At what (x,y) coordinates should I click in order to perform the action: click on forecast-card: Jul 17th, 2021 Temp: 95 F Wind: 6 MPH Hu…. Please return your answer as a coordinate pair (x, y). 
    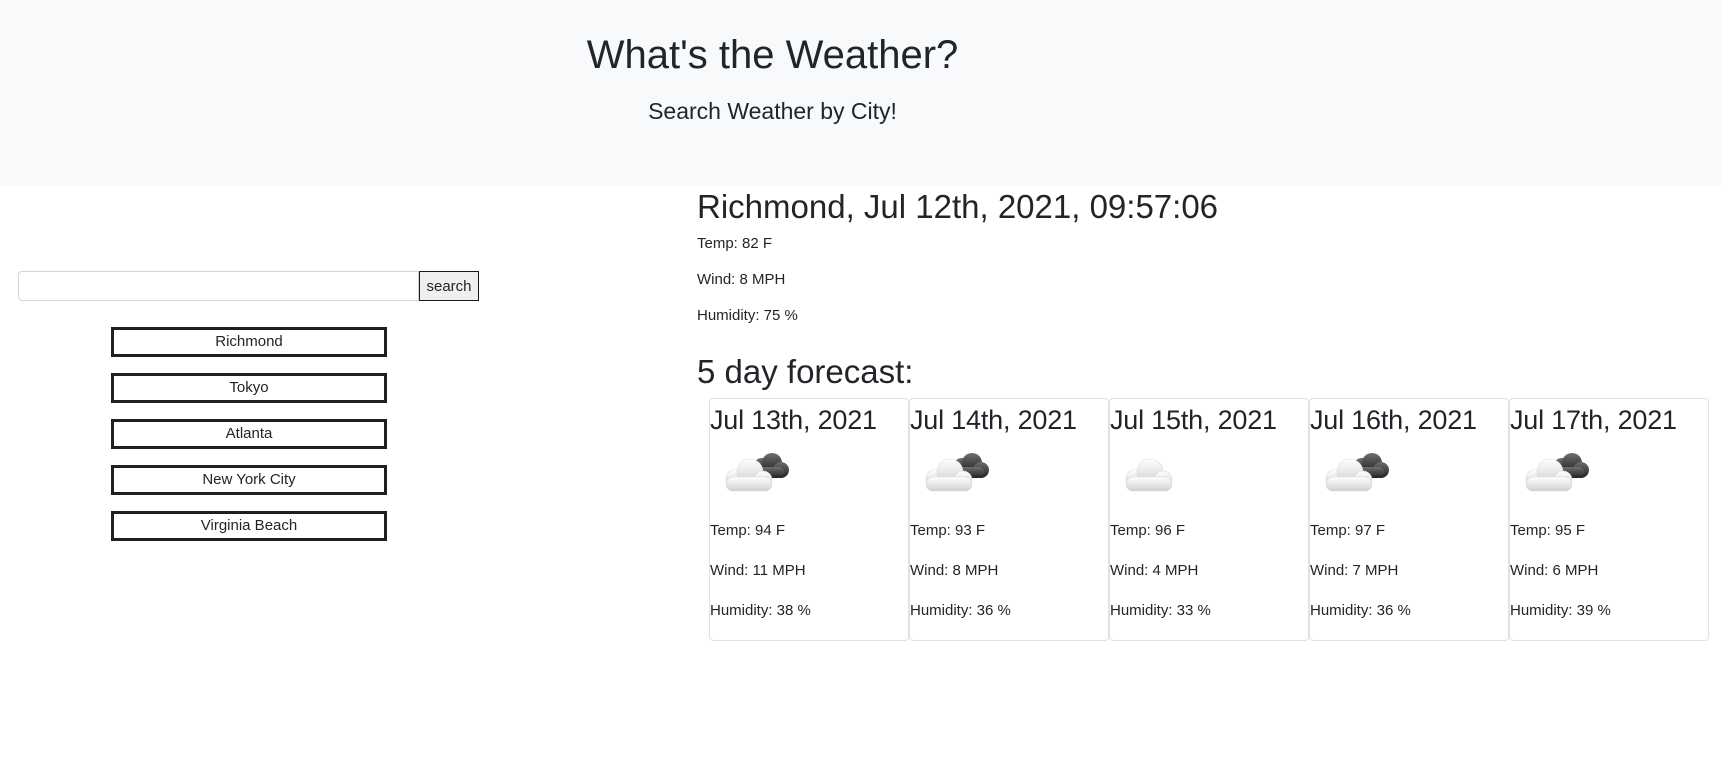
    Looking at the image, I should click on (1609, 519).